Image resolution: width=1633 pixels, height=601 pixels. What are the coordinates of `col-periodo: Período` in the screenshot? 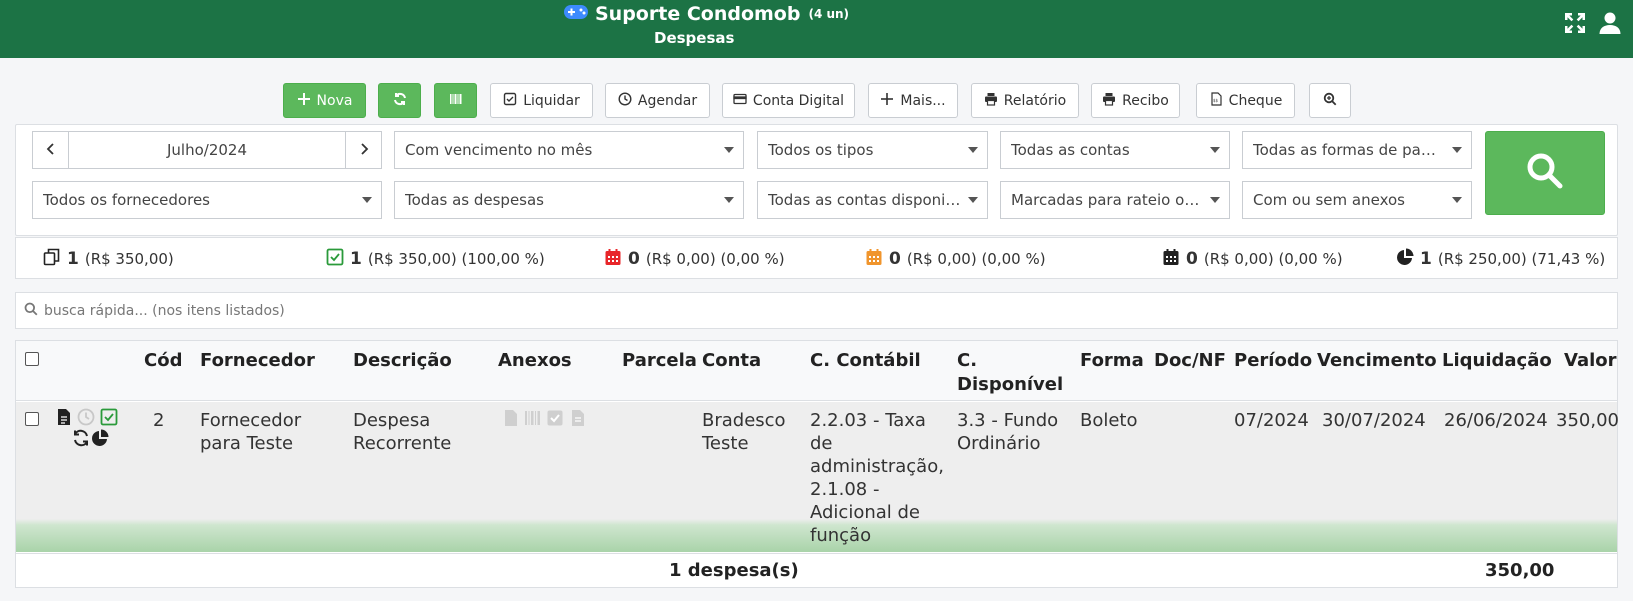 It's located at (1273, 361).